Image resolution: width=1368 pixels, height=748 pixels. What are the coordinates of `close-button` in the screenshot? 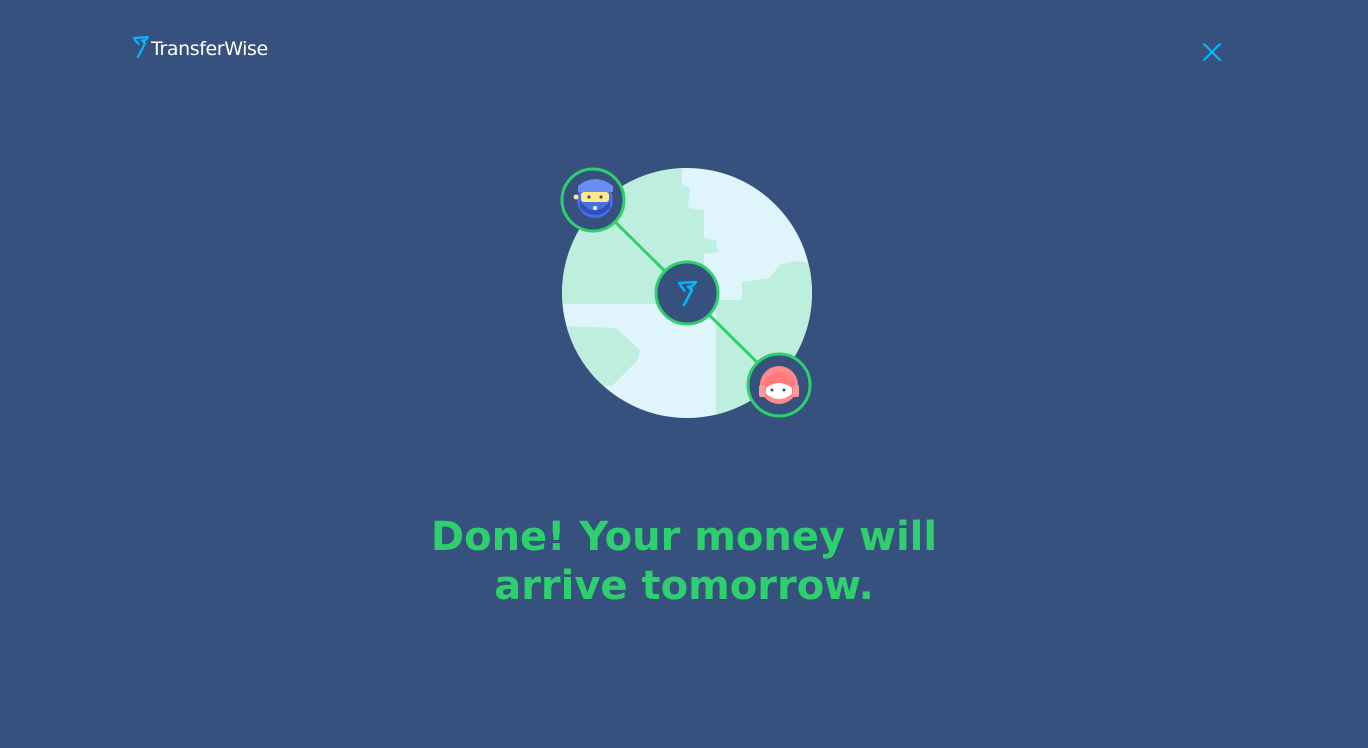 It's located at (1212, 52).